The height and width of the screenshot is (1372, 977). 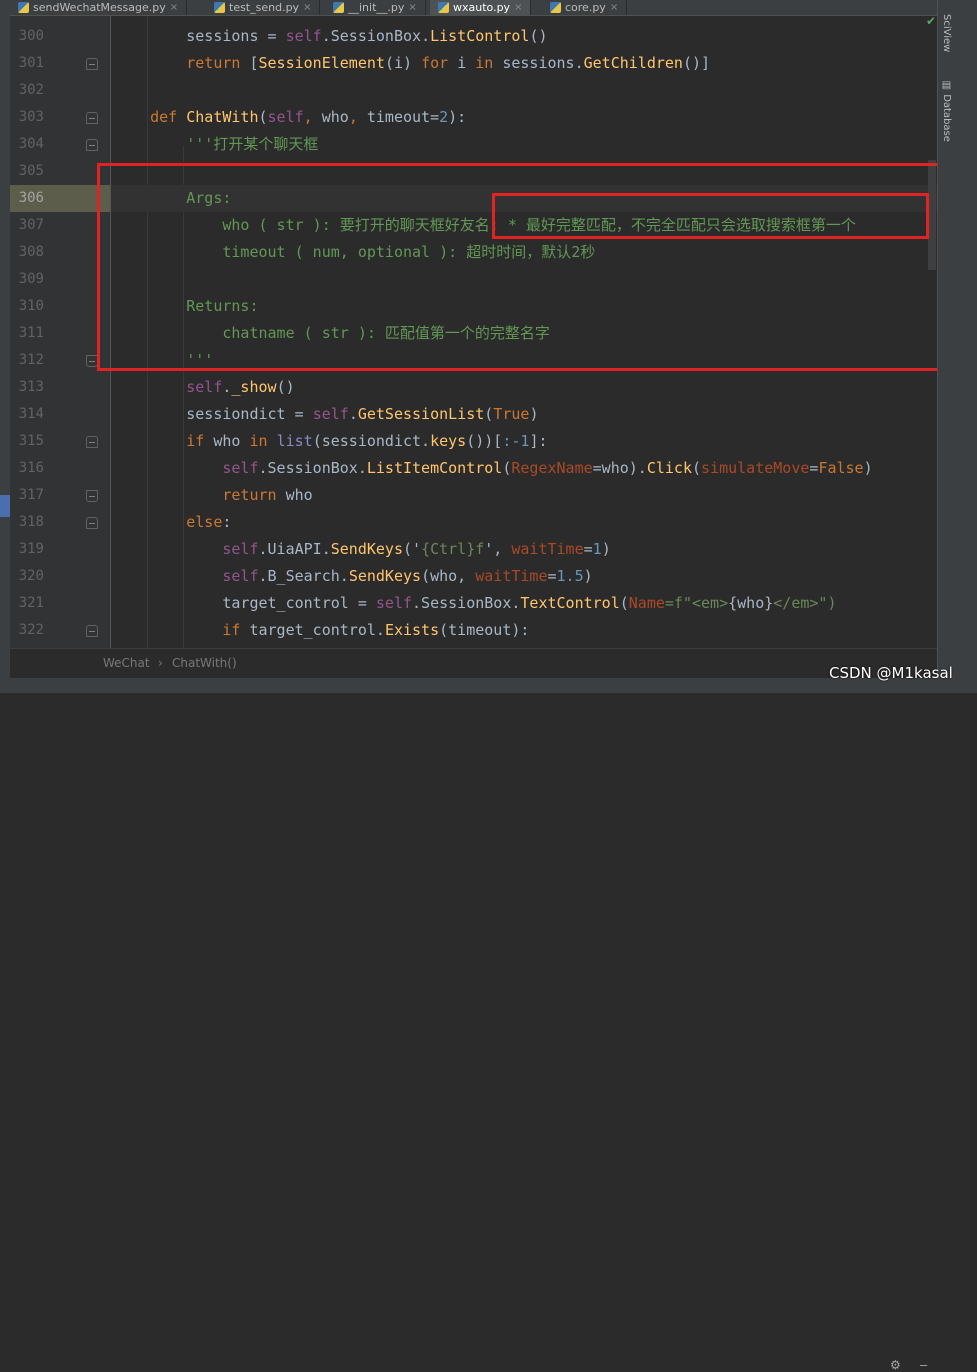 I want to click on code-token: in, so click(x=489, y=63).